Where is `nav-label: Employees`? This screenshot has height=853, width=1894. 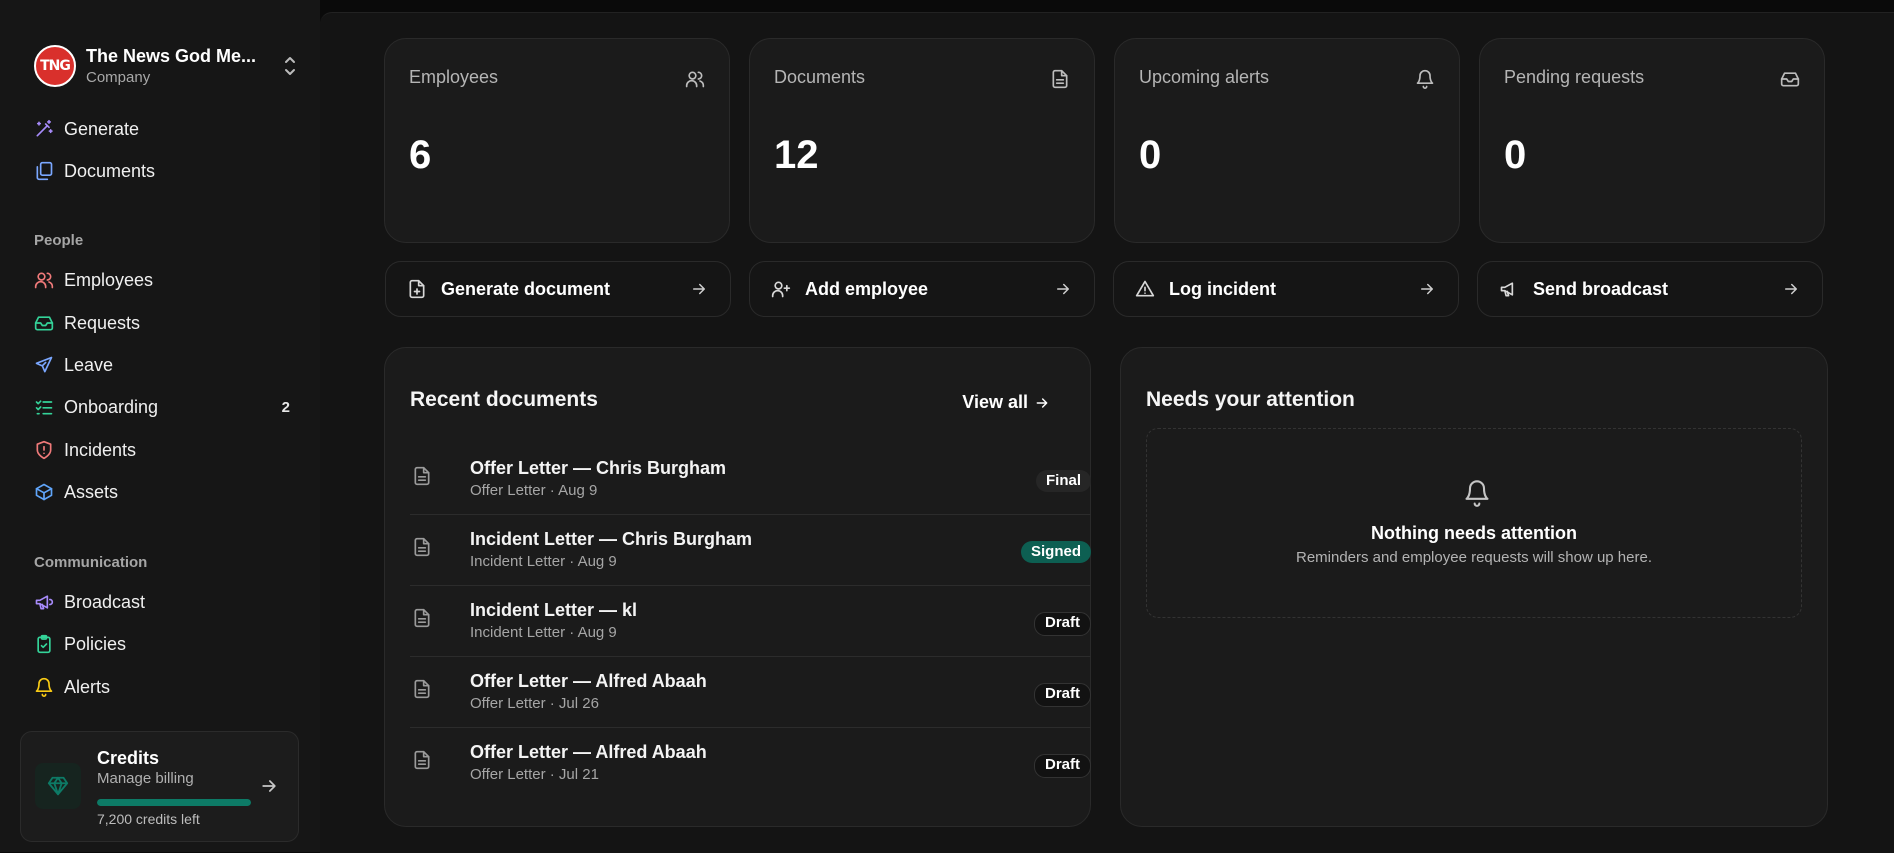 nav-label: Employees is located at coordinates (109, 279).